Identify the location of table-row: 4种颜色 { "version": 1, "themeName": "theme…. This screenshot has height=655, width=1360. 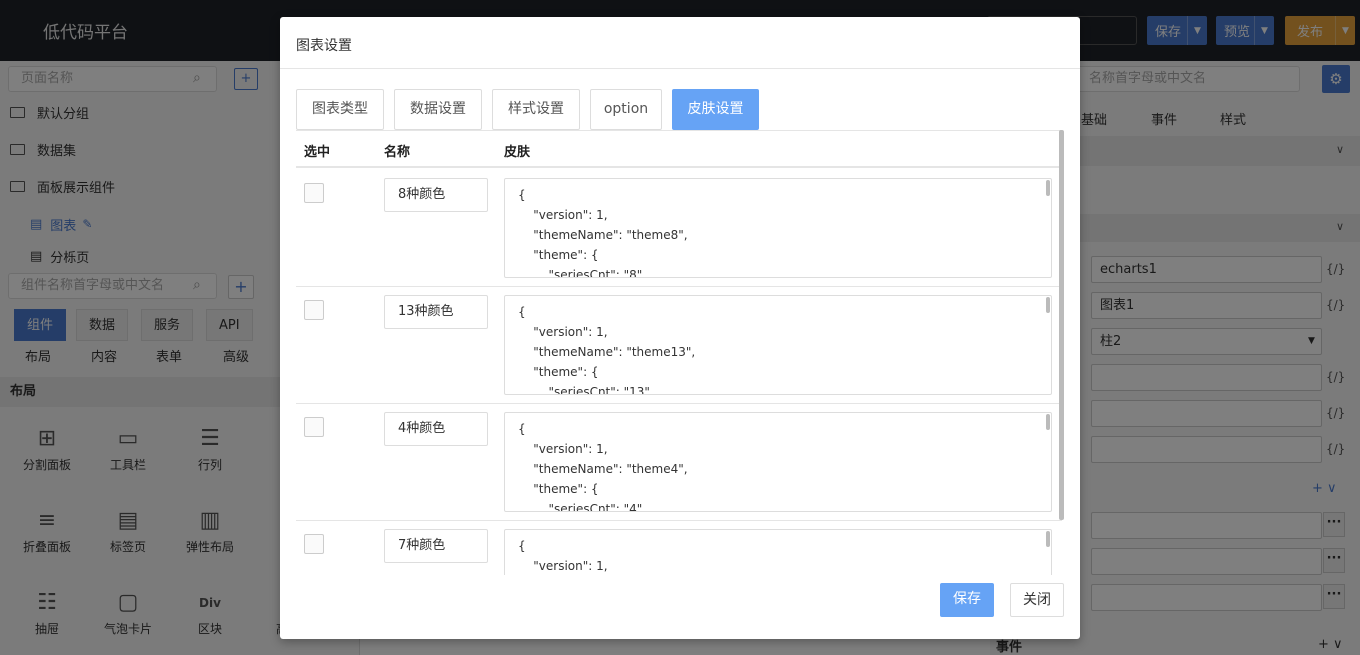
(679, 462).